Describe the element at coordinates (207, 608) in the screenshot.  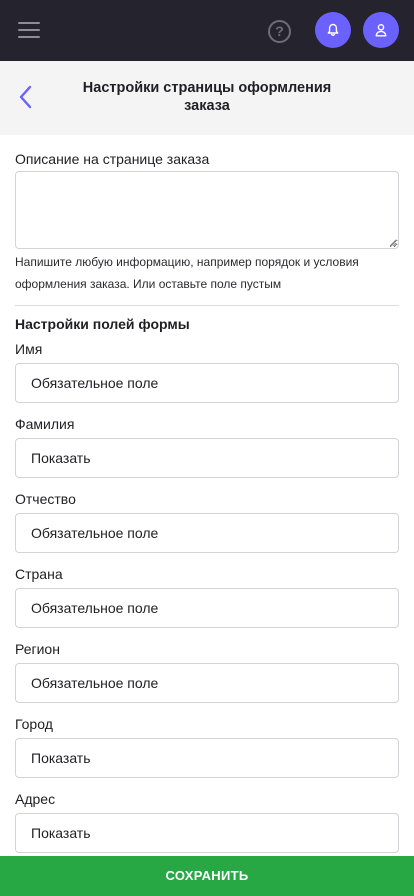
I see `field-select-country: Обязательное поле` at that location.